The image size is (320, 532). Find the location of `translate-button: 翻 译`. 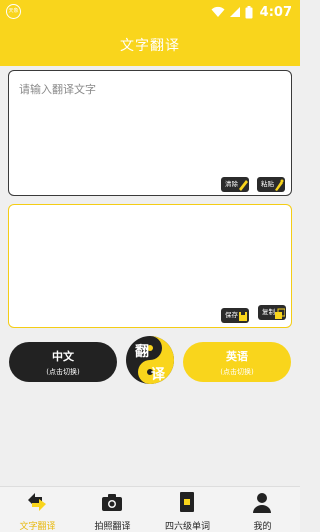

translate-button: 翻 译 is located at coordinates (150, 360).